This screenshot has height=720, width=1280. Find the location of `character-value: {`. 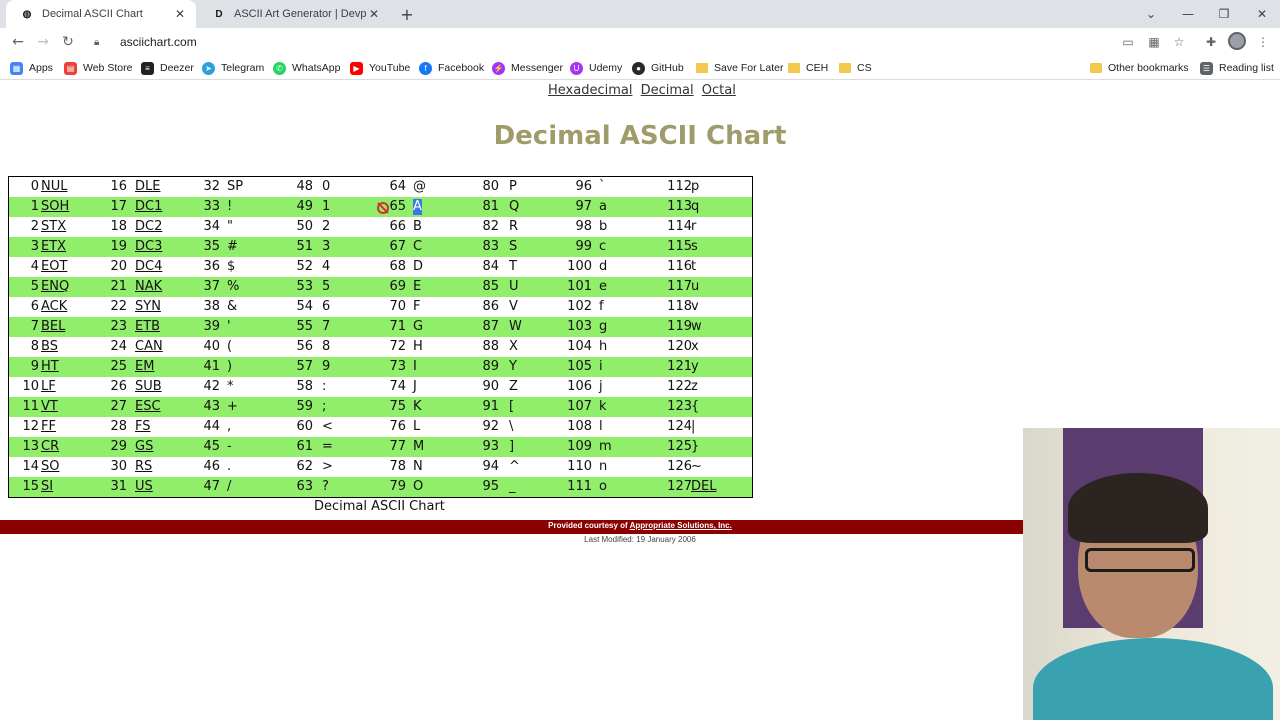

character-value: { is located at coordinates (695, 406).